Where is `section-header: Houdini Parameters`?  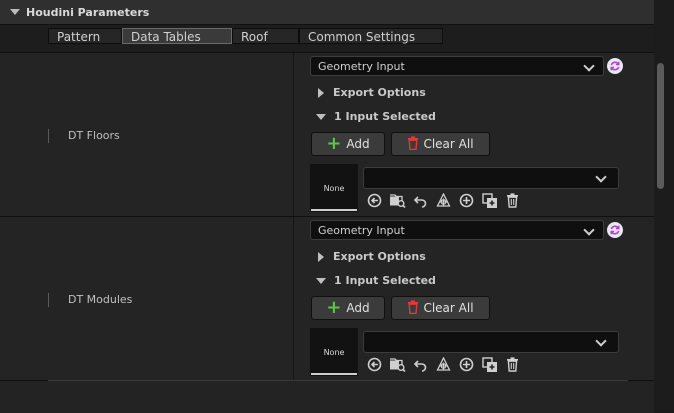
section-header: Houdini Parameters is located at coordinates (327, 12).